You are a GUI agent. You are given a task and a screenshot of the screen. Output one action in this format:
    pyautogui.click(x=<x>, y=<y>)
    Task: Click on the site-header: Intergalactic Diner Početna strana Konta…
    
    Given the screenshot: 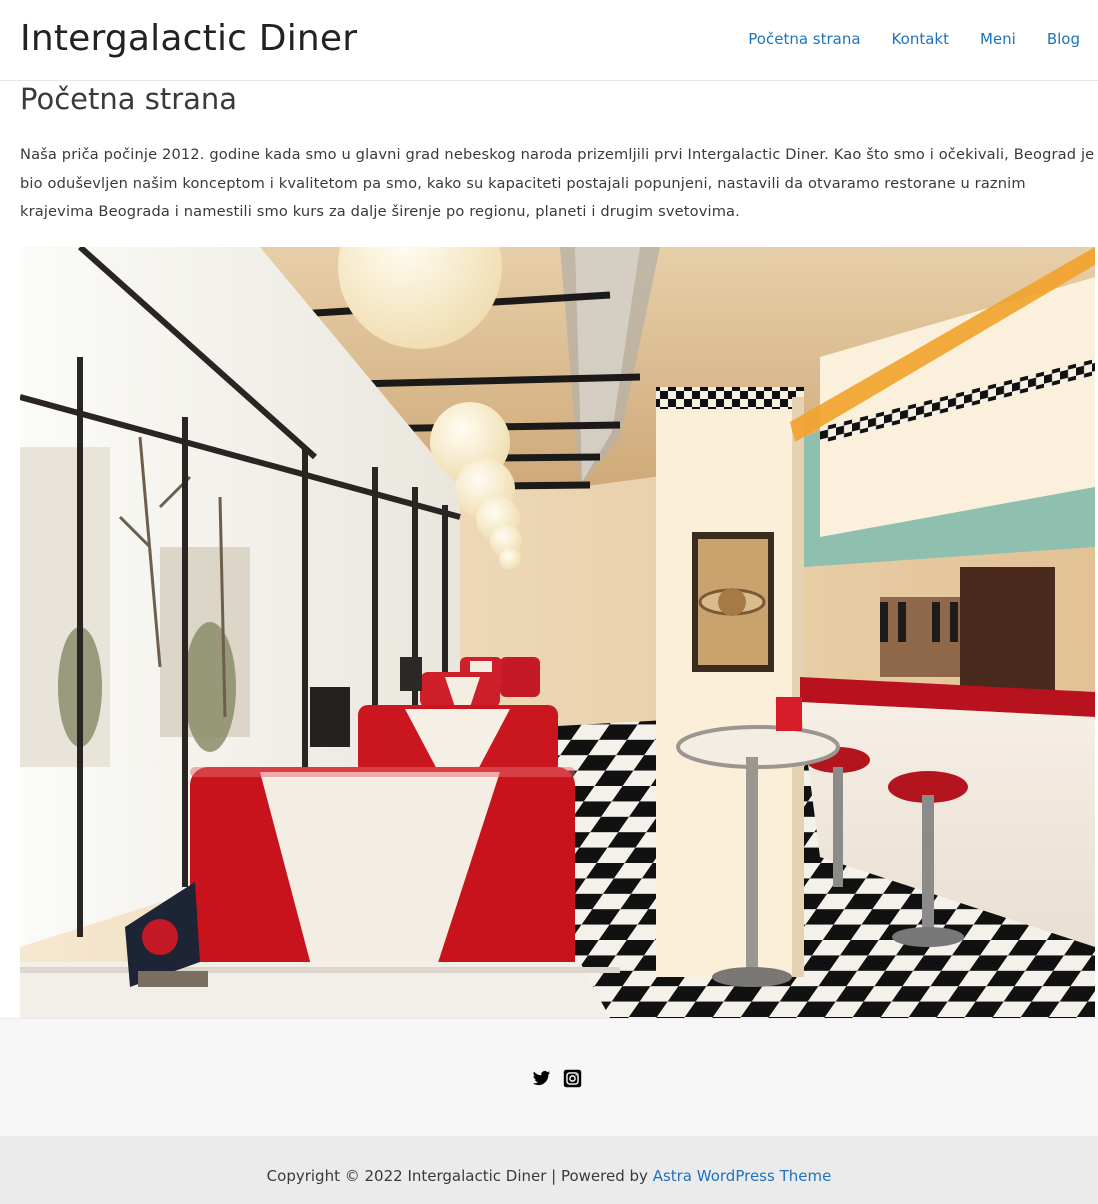 What is the action you would take?
    pyautogui.click(x=549, y=40)
    